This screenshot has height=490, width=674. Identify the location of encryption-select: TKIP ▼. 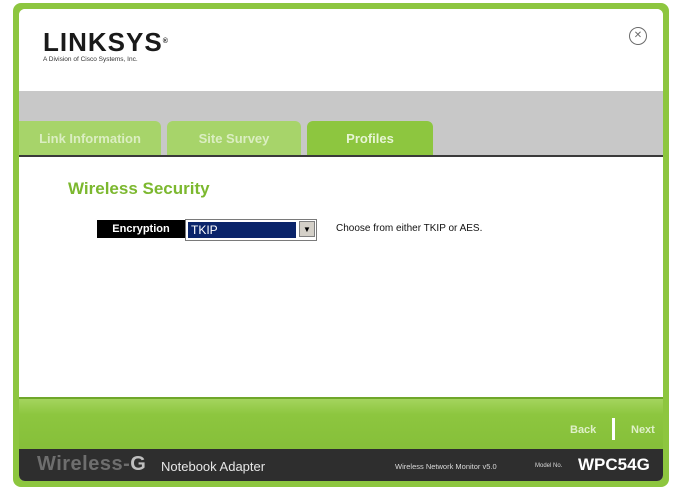
(251, 230).